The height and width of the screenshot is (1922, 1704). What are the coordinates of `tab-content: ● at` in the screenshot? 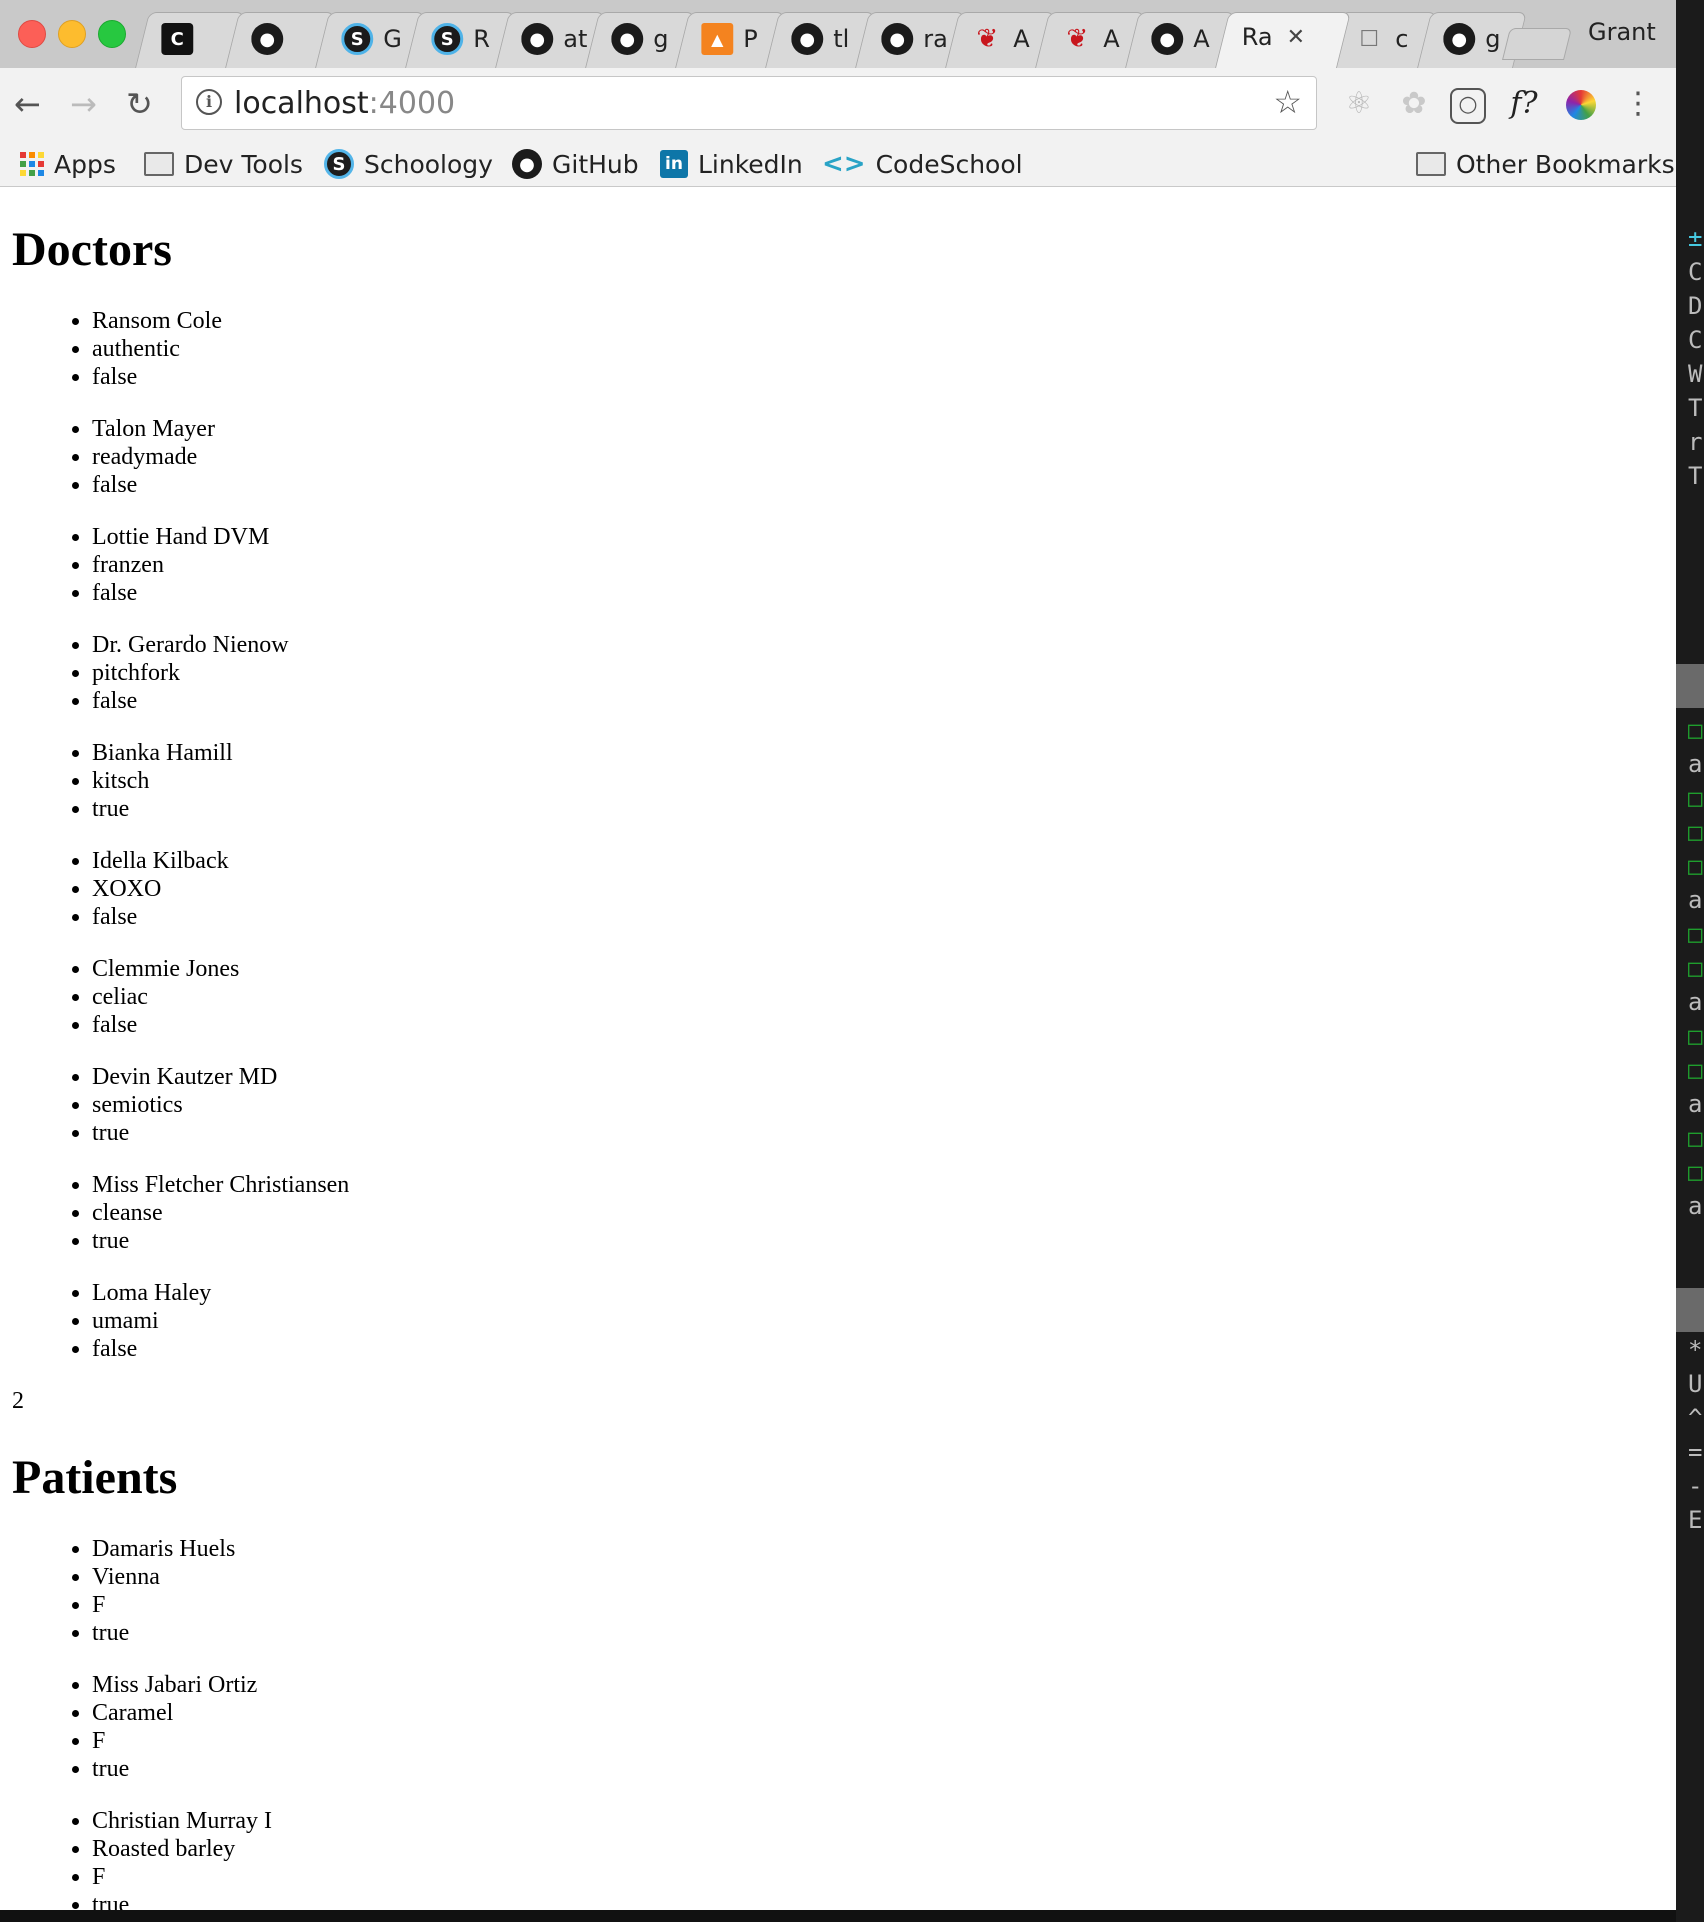 It's located at (556, 39).